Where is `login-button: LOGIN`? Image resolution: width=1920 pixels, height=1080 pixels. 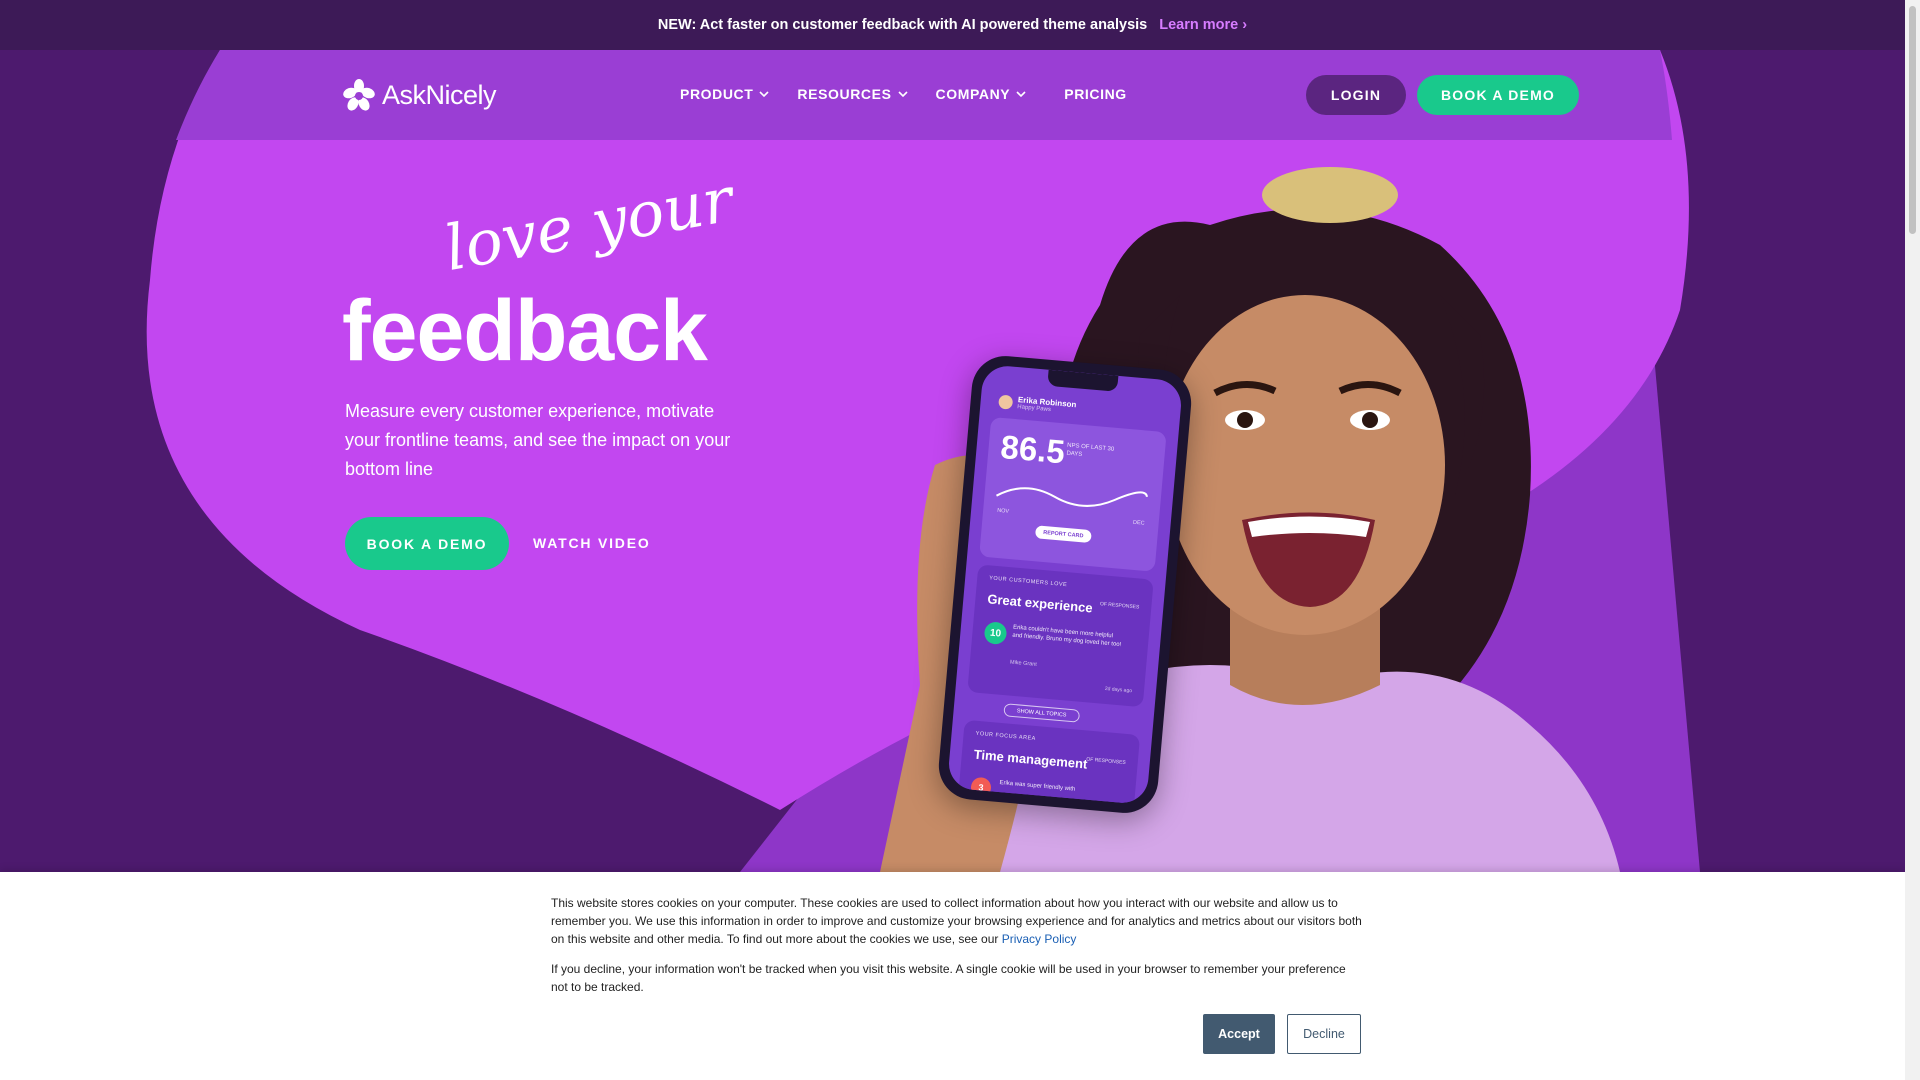
login-button: LOGIN is located at coordinates (1356, 95).